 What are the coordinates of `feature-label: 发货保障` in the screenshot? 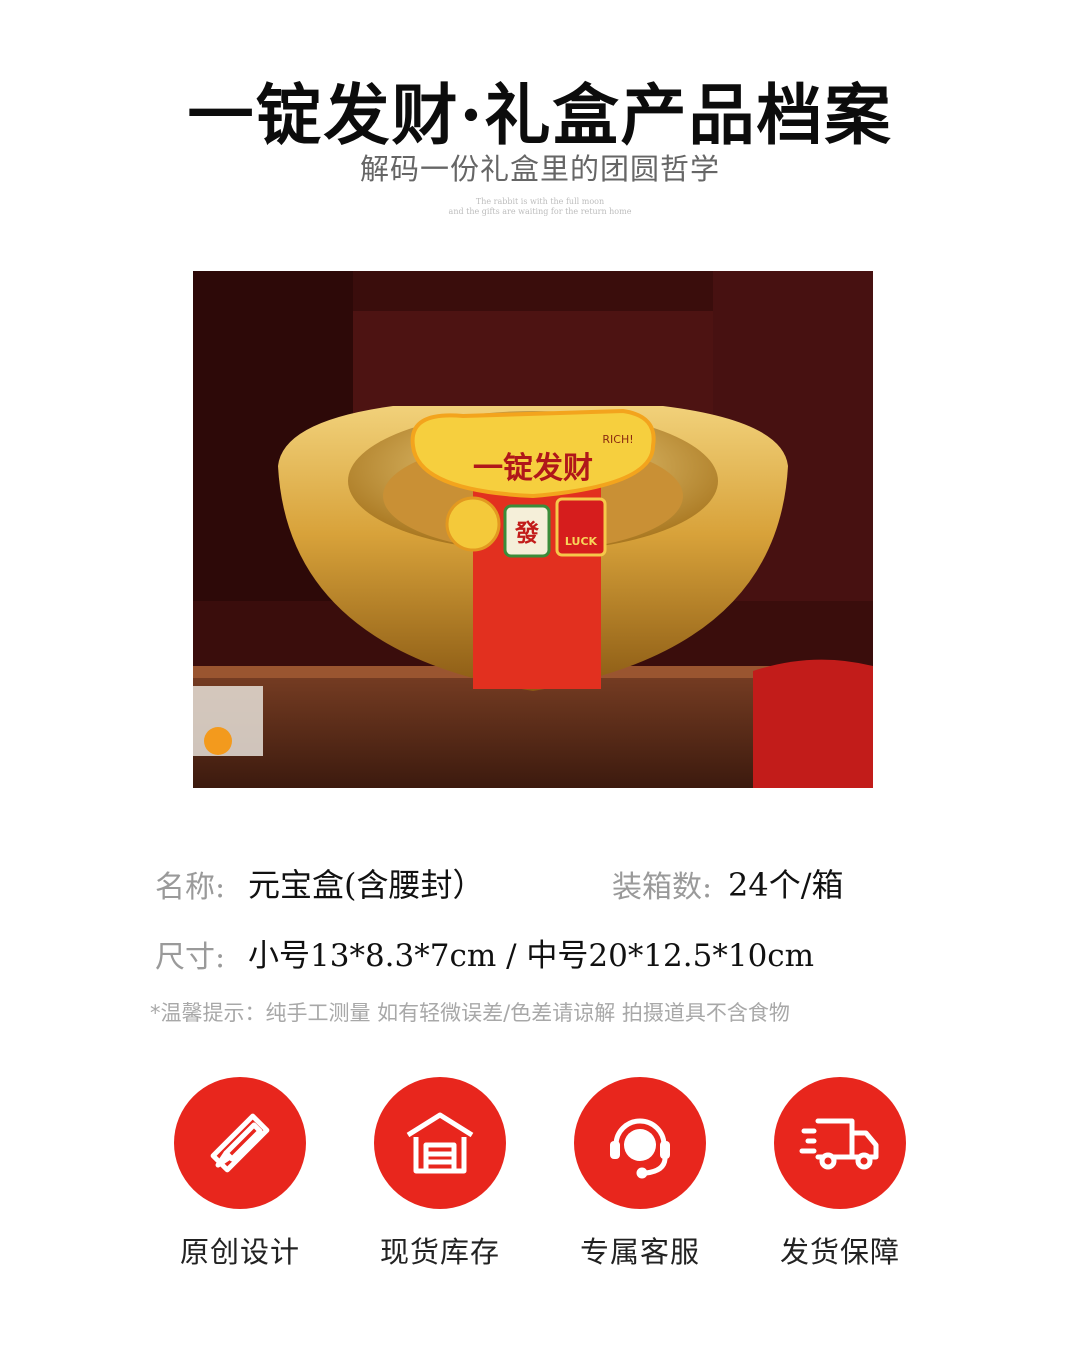 It's located at (839, 1252).